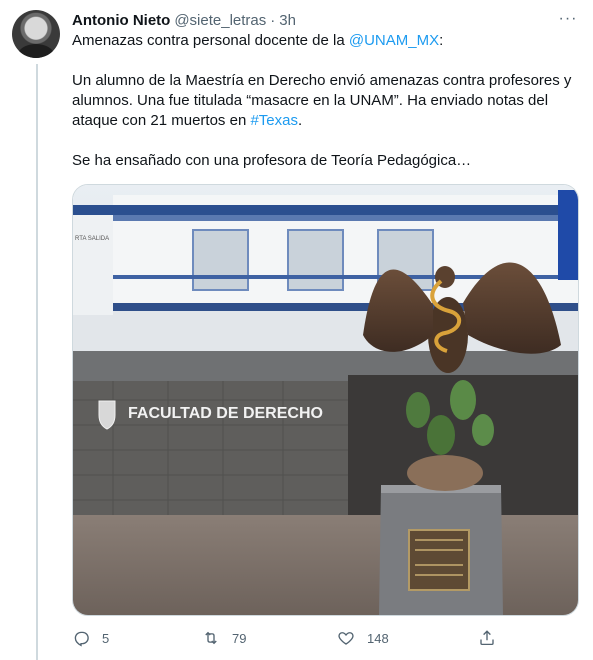 The image size is (593, 660). I want to click on share-icon, so click(487, 638).